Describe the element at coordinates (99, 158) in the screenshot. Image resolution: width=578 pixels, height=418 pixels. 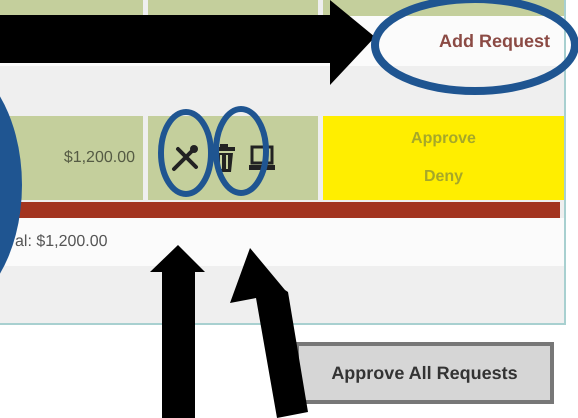
I see `amount-text: $1,200.00` at that location.